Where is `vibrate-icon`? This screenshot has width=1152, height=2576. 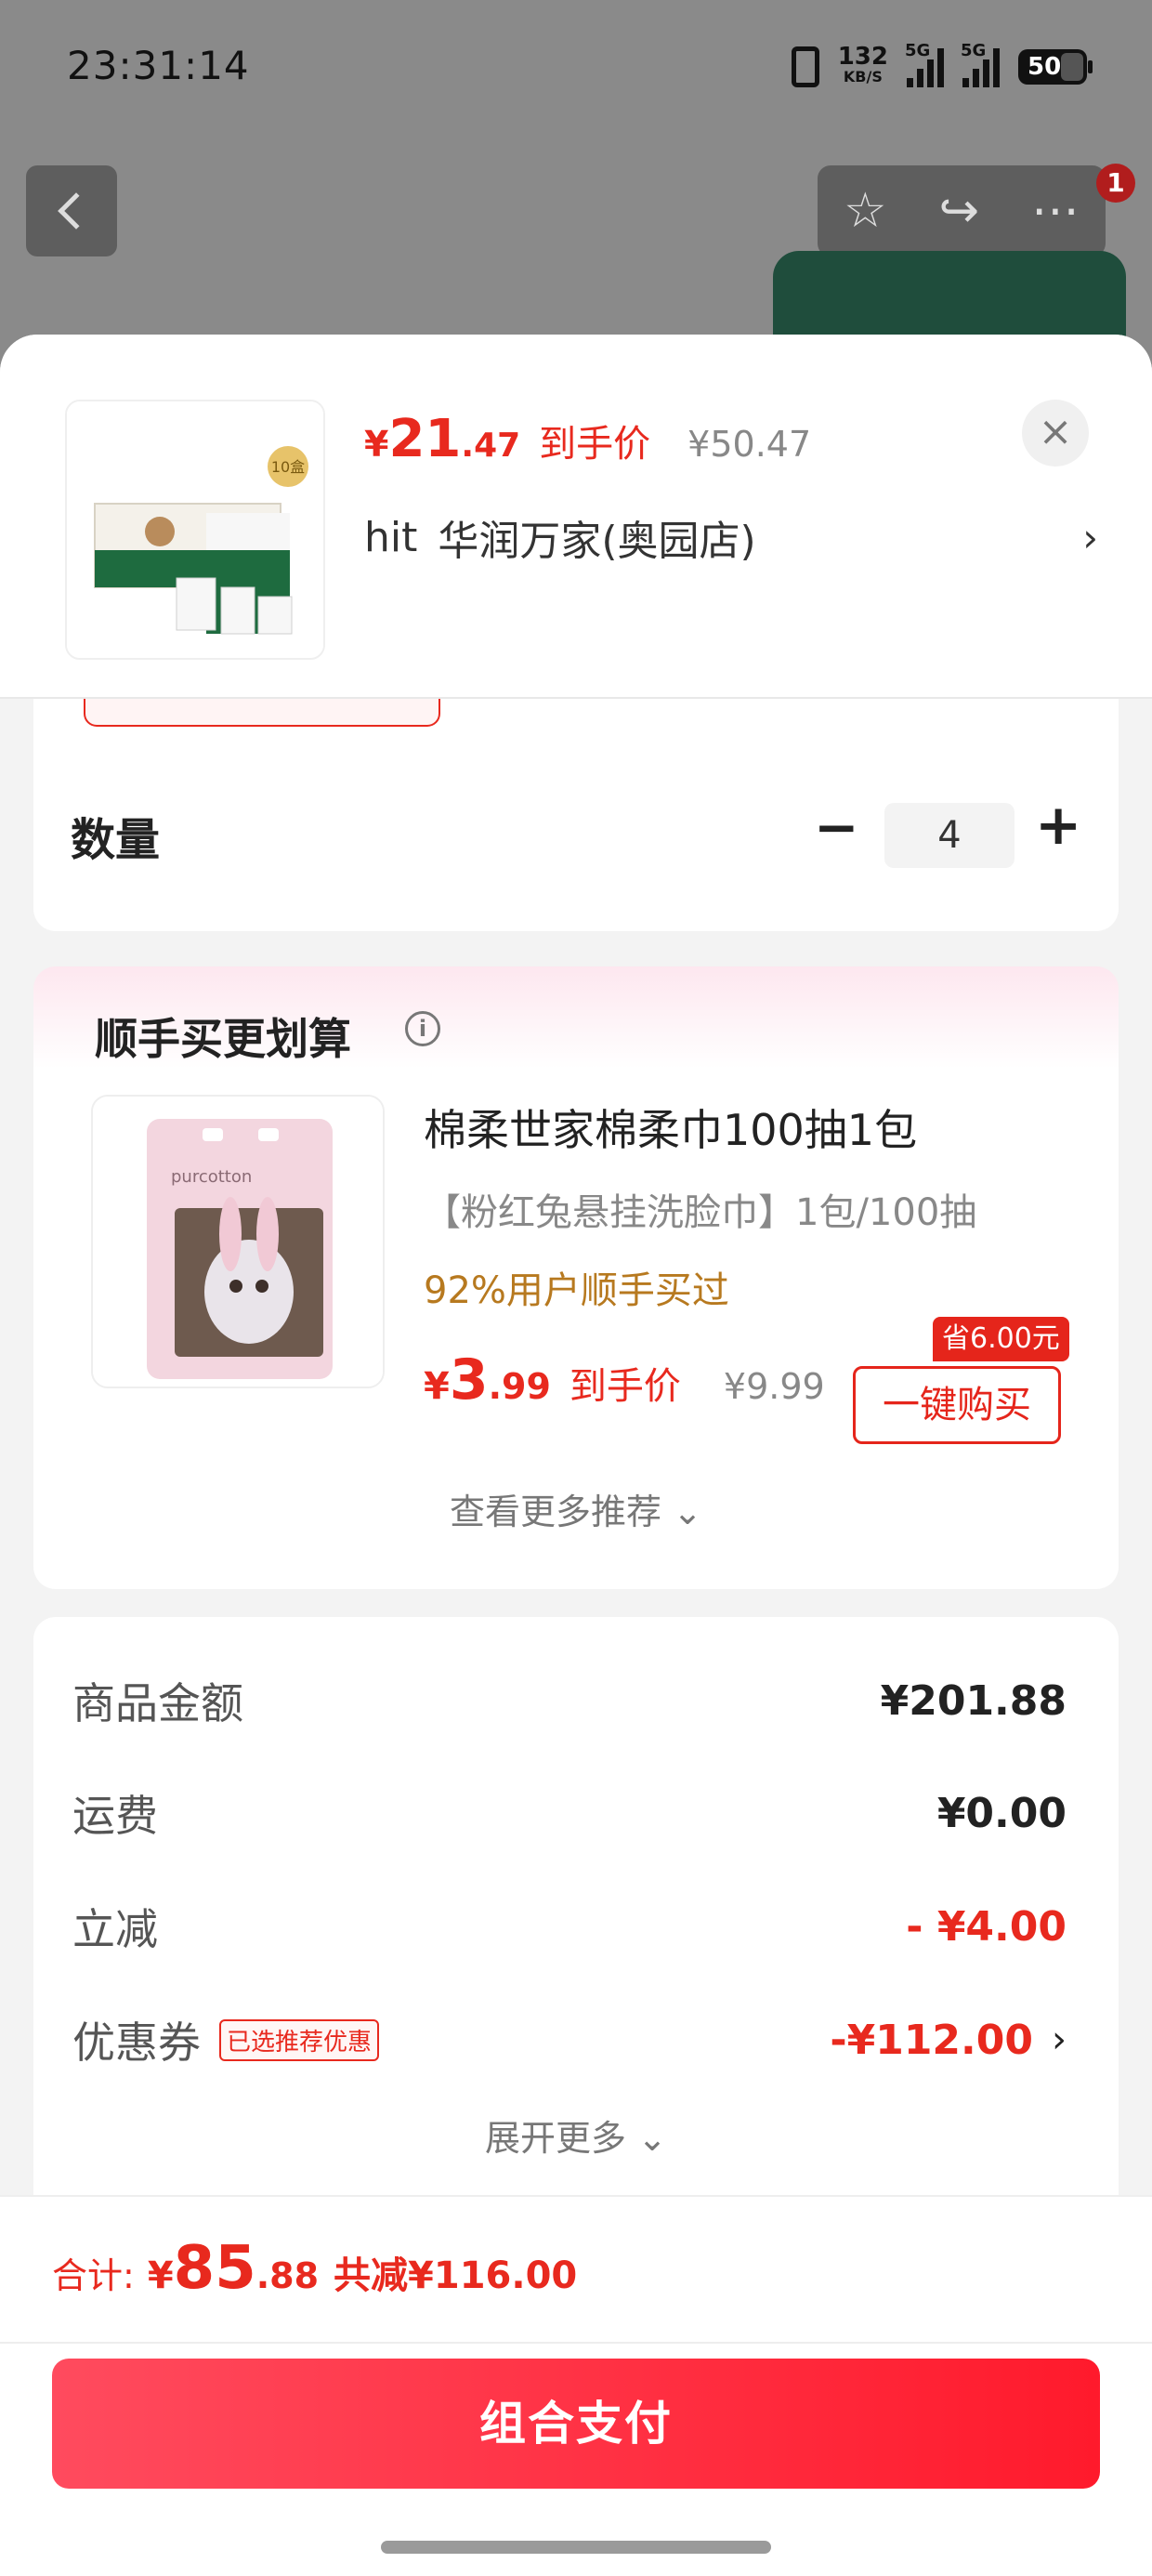
vibrate-icon is located at coordinates (805, 66).